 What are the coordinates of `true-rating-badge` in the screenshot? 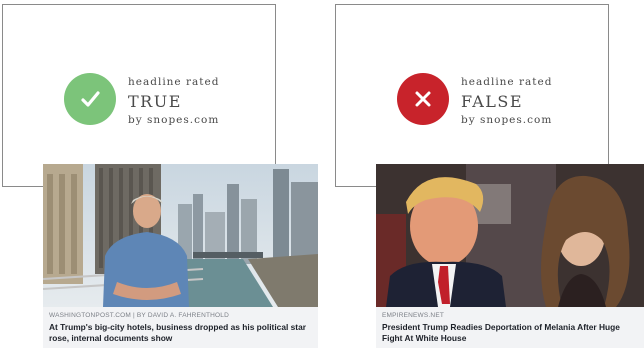 It's located at (90, 99).